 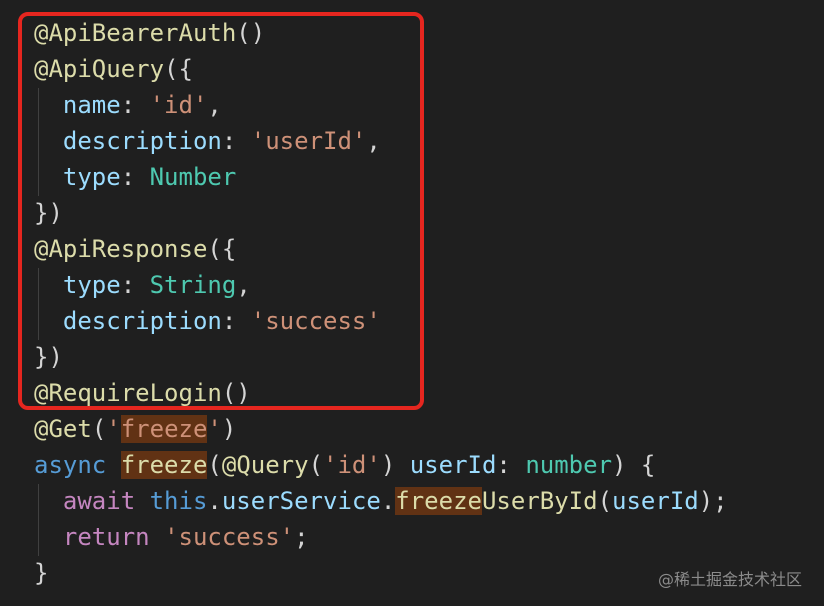 What do you see at coordinates (539, 501) in the screenshot?
I see `code-token: UserById` at bounding box center [539, 501].